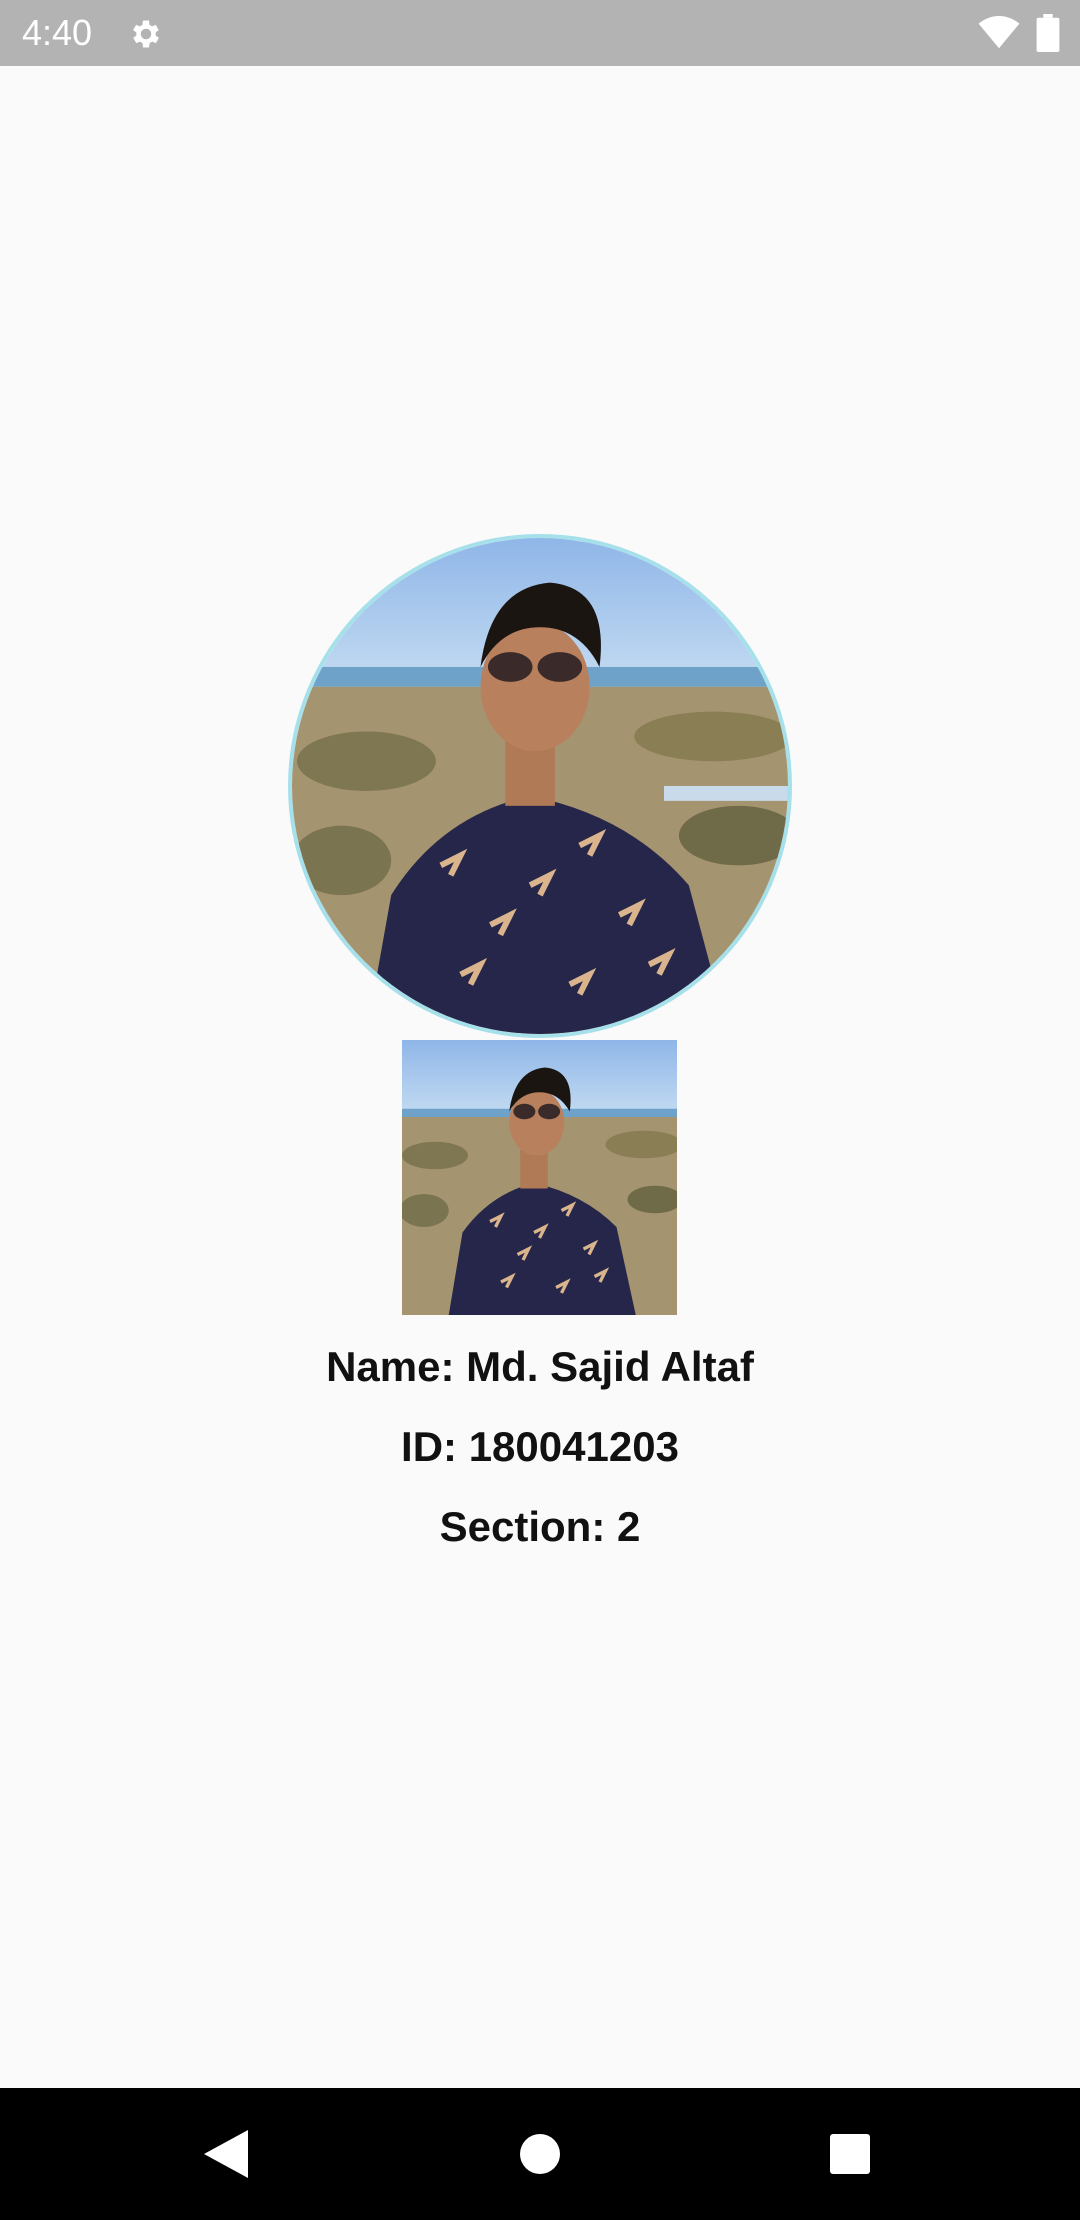 This screenshot has width=1080, height=2220. I want to click on profile-photo-square, so click(539, 1177).